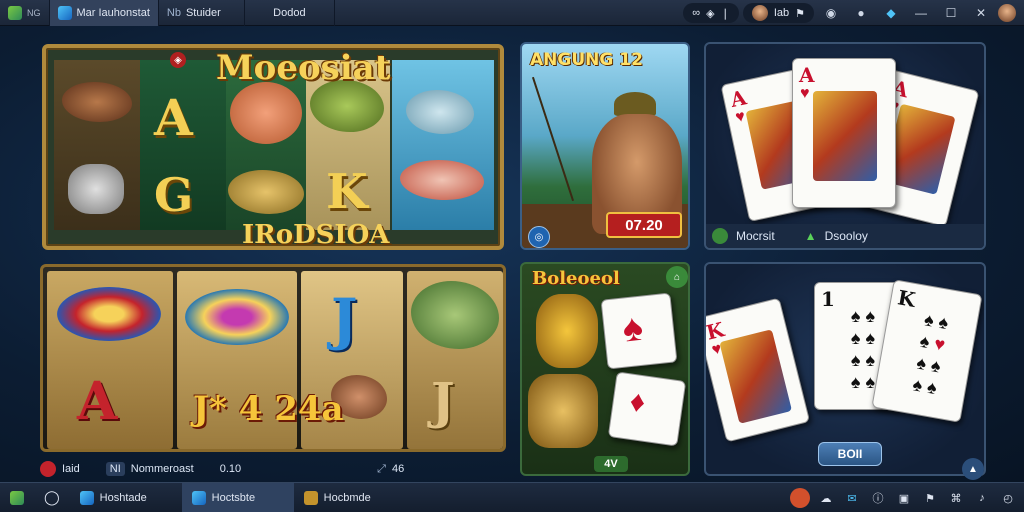 The image size is (1024, 512). Describe the element at coordinates (15, 12) in the screenshot. I see `app-logo-icon` at that location.